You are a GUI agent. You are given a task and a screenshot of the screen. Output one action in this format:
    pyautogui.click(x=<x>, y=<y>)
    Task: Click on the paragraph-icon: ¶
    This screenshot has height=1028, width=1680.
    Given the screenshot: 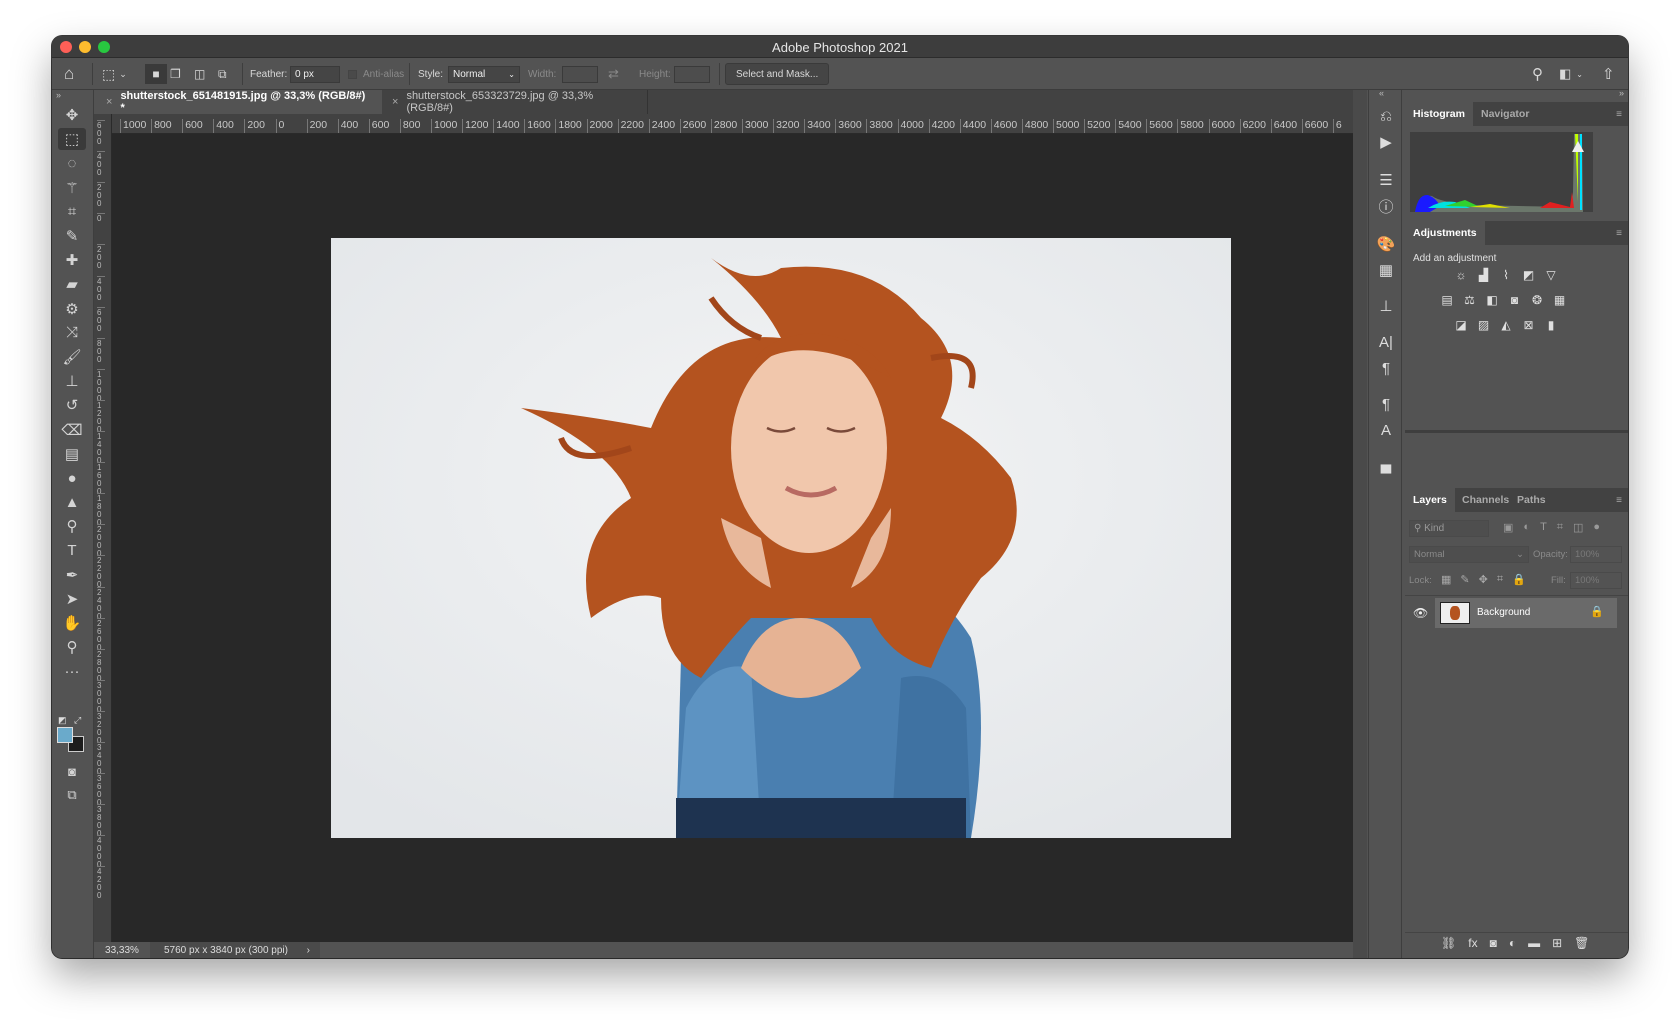 What is the action you would take?
    pyautogui.click(x=1386, y=368)
    